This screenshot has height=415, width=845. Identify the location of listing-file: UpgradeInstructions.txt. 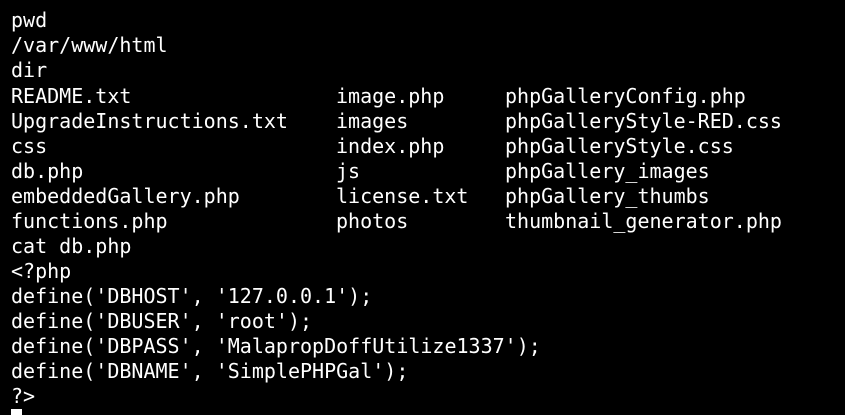
(149, 121).